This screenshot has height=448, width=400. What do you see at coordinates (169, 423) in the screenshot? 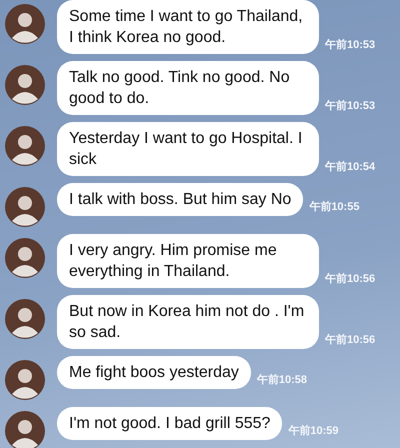
I see `message-bubble: I'm not good. I bad grill 555?` at bounding box center [169, 423].